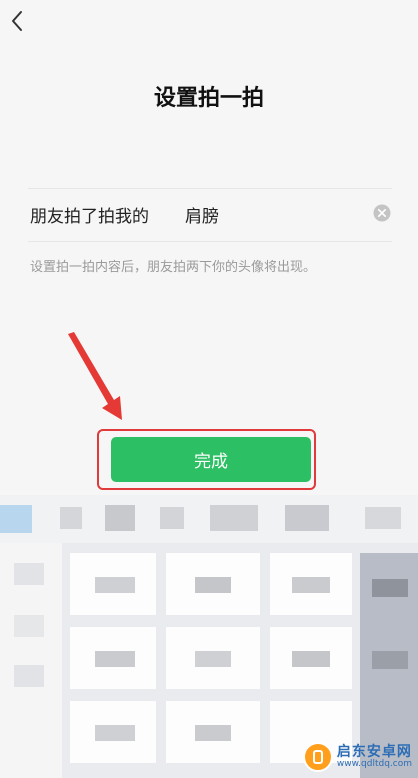 This screenshot has width=418, height=778. I want to click on done-button: 完成, so click(211, 459).